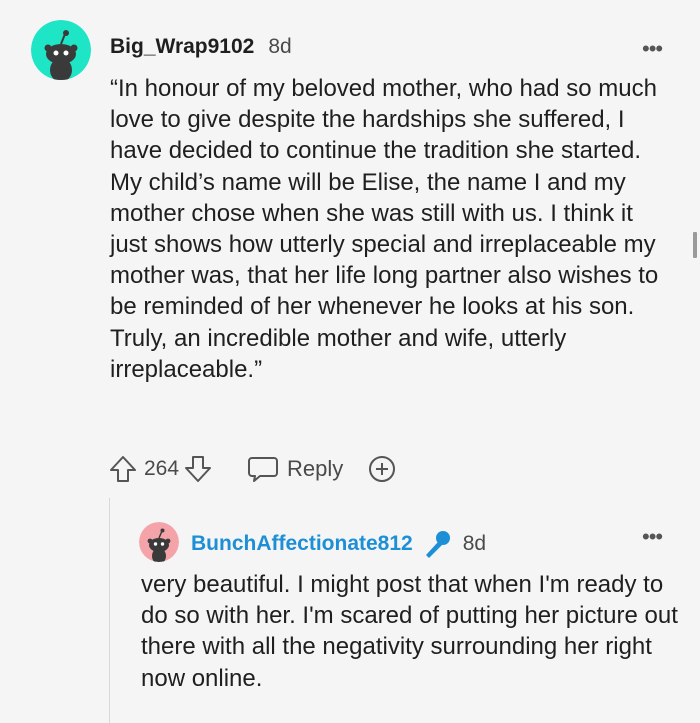 Image resolution: width=700 pixels, height=723 pixels. Describe the element at coordinates (182, 47) in the screenshot. I see `username: Big_Wrap9102` at that location.